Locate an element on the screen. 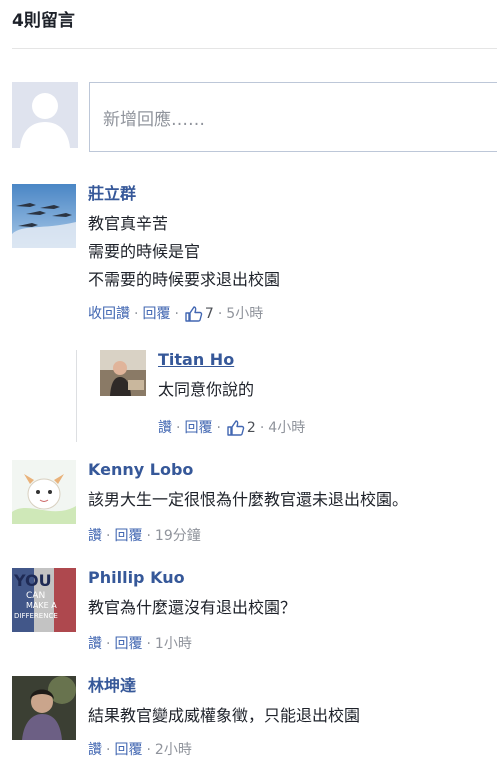 This screenshot has width=497, height=772. comment-count-heading: 4則留言 is located at coordinates (43, 21).